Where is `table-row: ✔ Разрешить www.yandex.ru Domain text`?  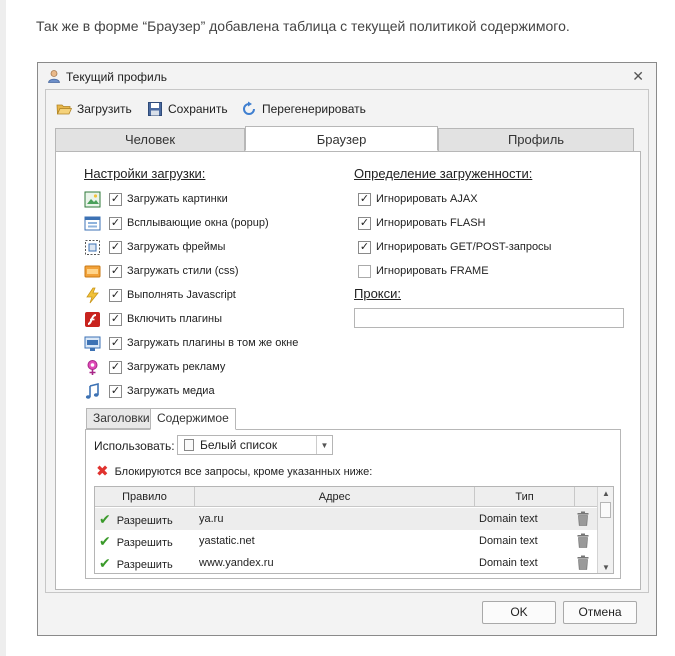 table-row: ✔ Разрешить www.yandex.ru Domain text is located at coordinates (346, 562).